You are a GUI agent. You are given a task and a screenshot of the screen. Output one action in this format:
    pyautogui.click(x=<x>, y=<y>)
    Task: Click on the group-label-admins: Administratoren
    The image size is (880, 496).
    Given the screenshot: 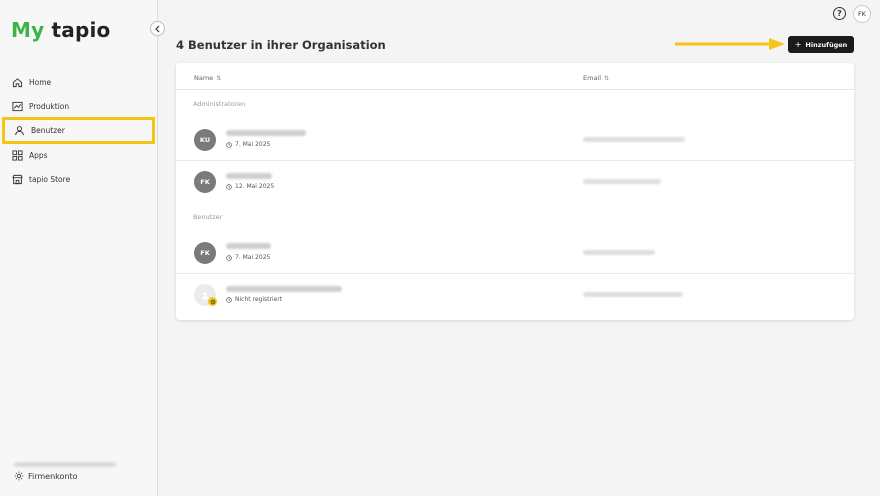 What is the action you would take?
    pyautogui.click(x=219, y=104)
    